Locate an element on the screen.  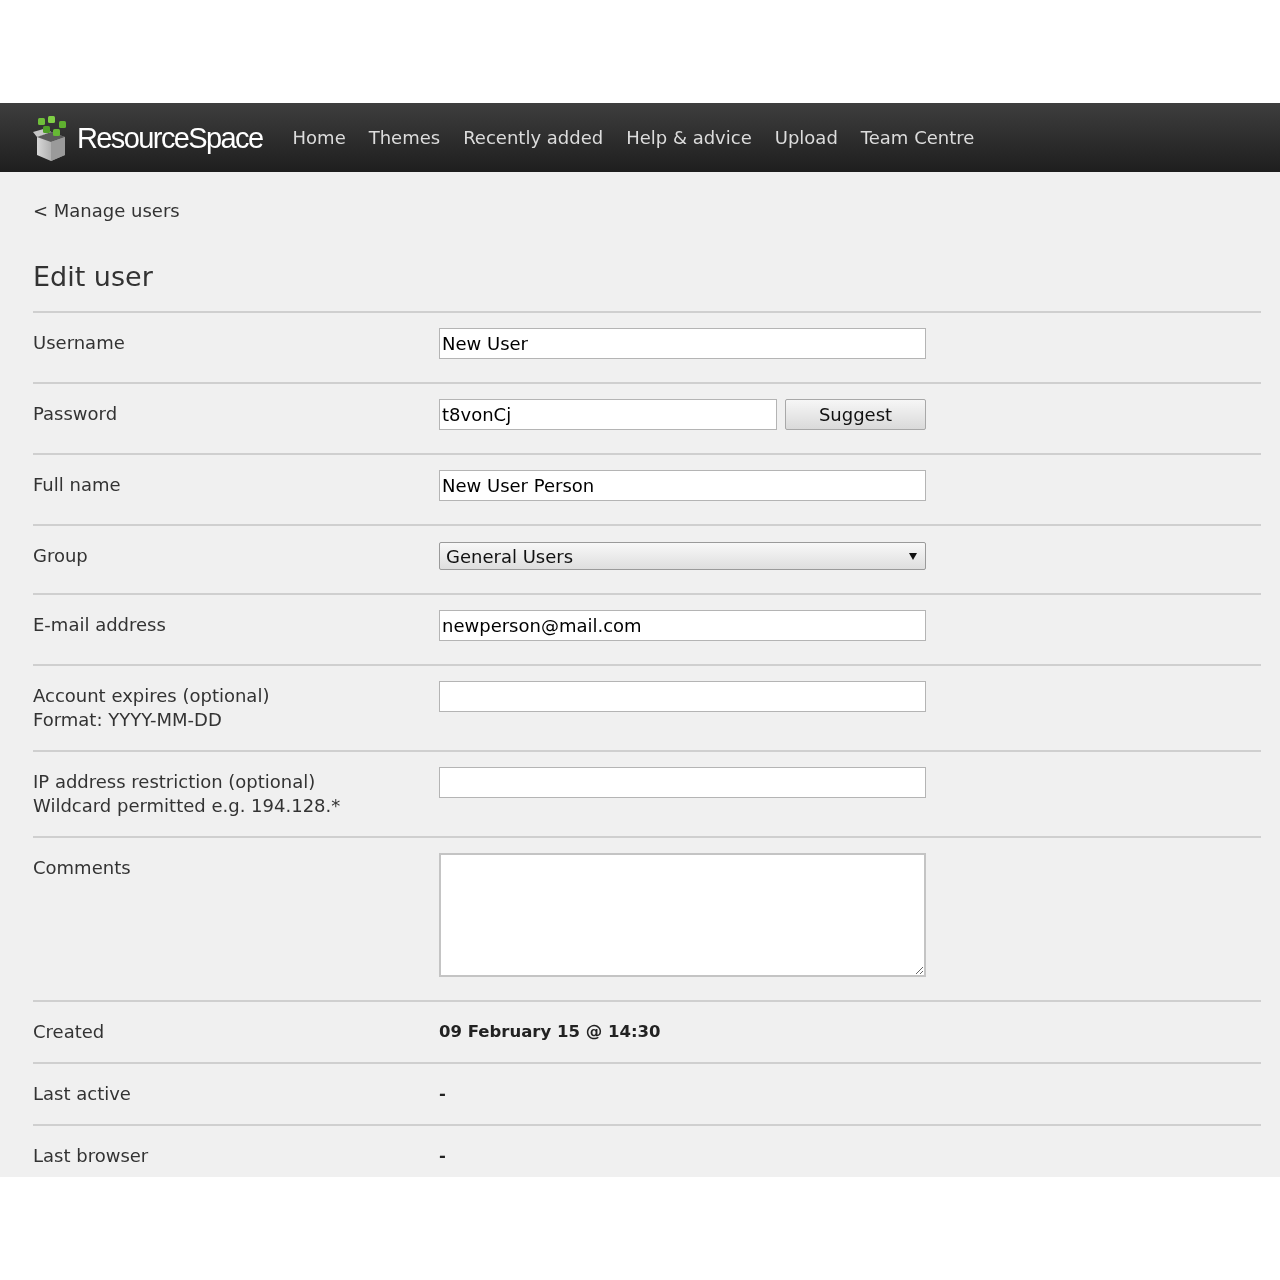
field-label: Full name is located at coordinates (77, 485).